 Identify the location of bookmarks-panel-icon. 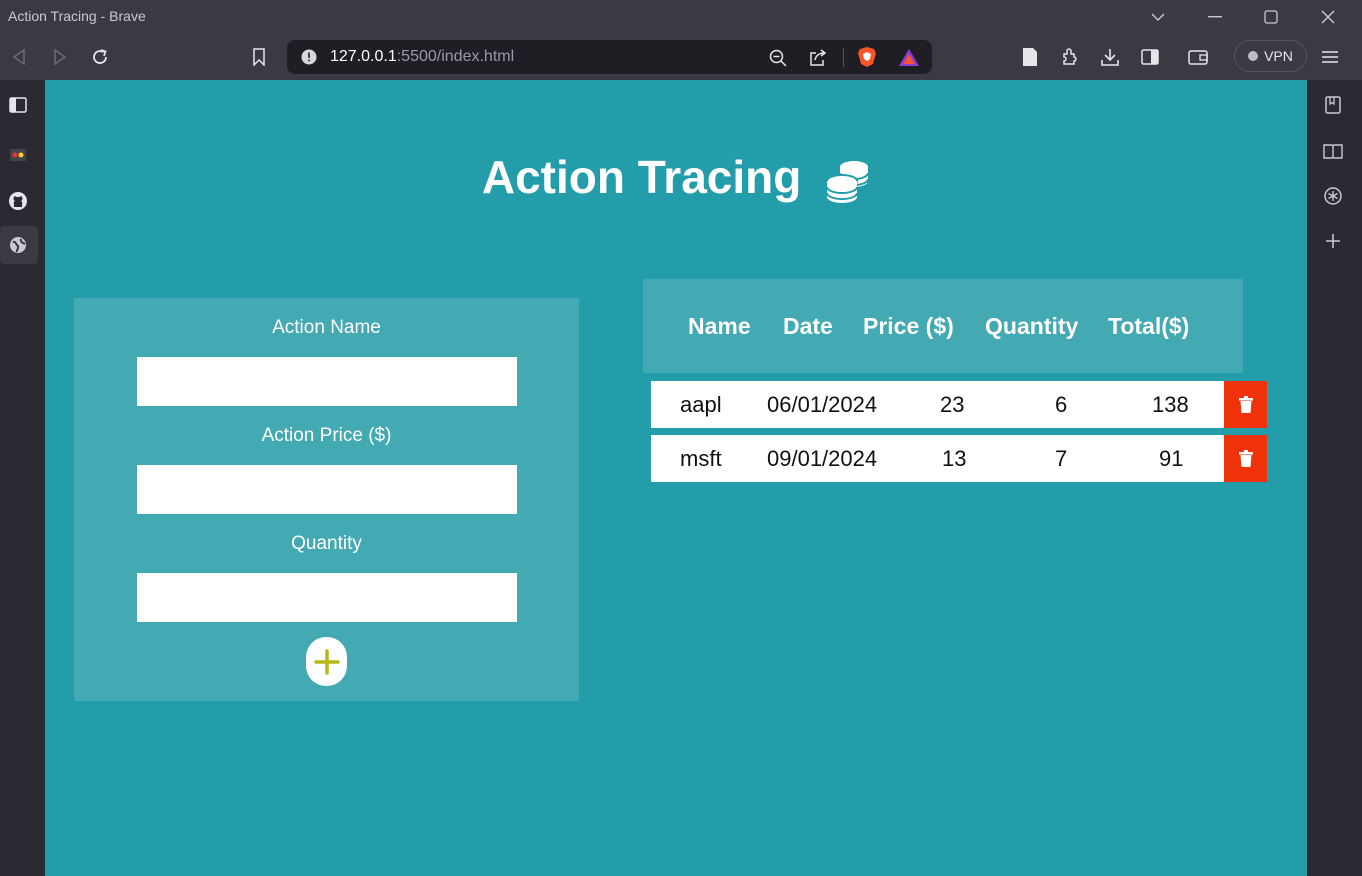
(1333, 105).